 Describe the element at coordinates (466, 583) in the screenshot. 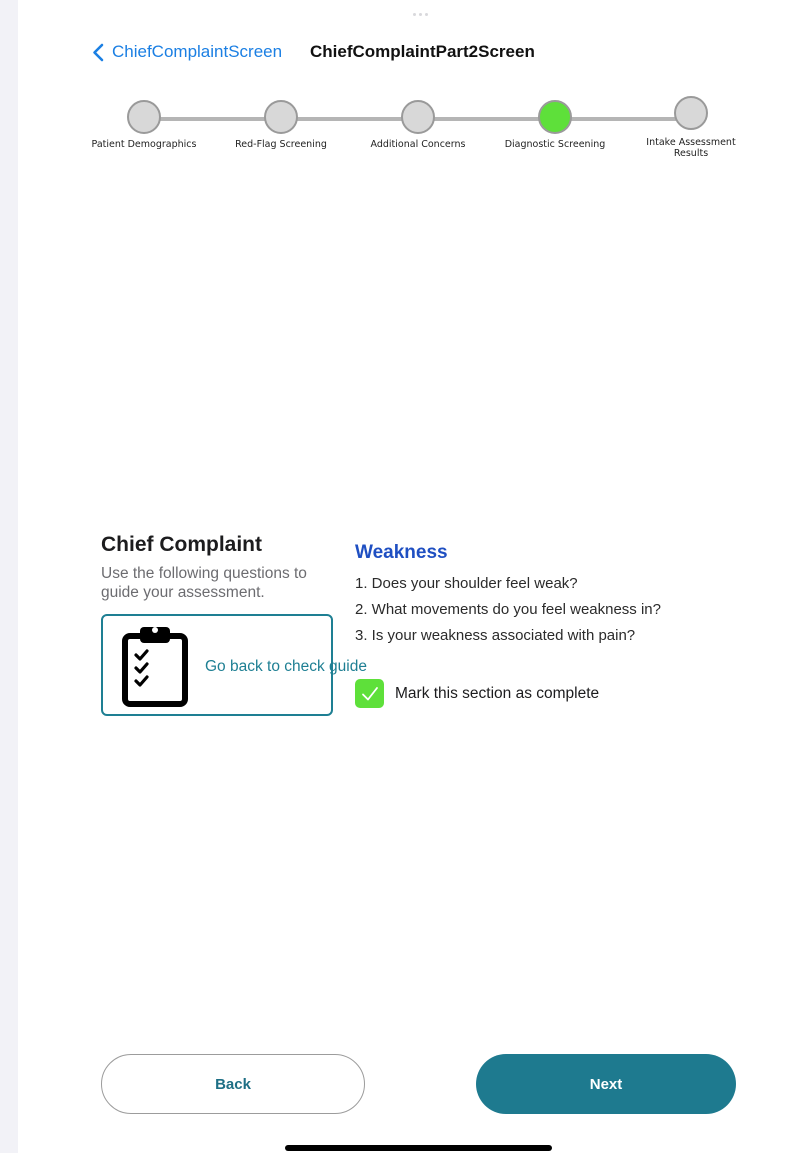

I see `question-item: 1. Does your shoulder feel weak?` at that location.